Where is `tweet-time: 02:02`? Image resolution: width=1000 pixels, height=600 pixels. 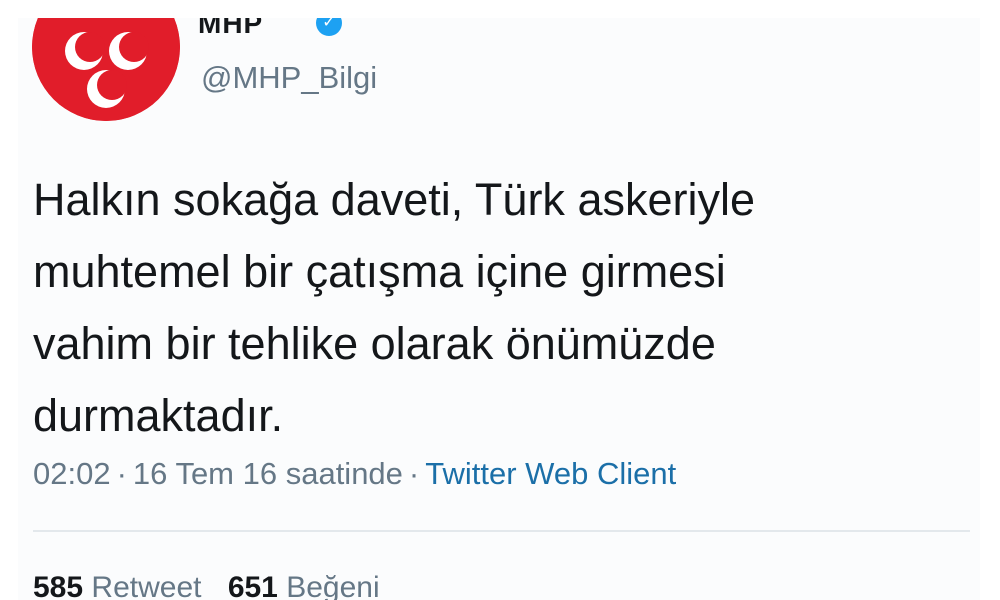
tweet-time: 02:02 is located at coordinates (72, 473).